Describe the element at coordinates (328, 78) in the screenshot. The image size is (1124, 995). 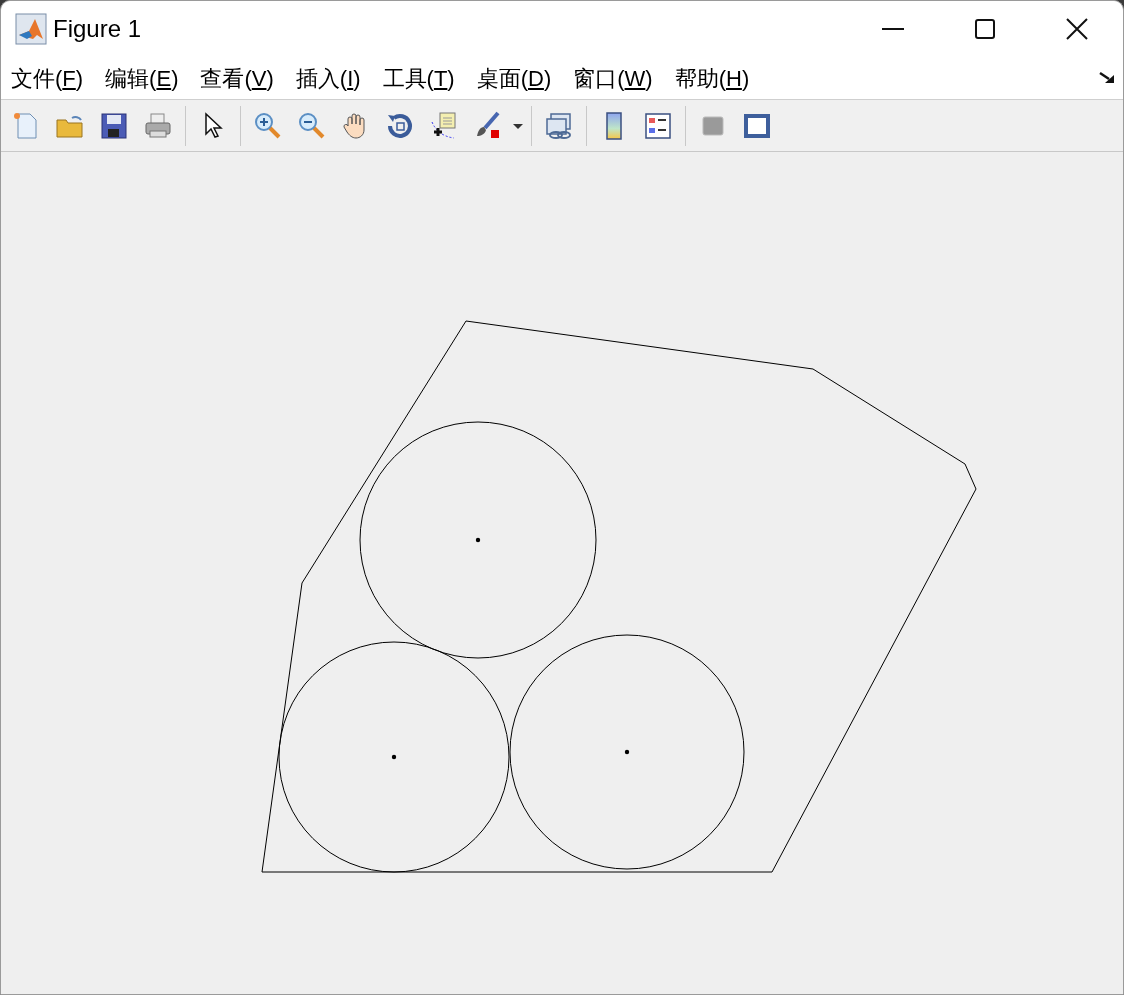
I see `menu-item: 插入(I)` at that location.